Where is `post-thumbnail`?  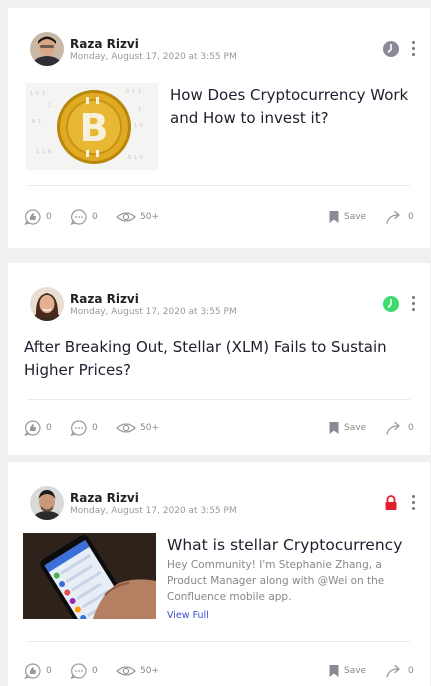
post-thumbnail is located at coordinates (89, 576).